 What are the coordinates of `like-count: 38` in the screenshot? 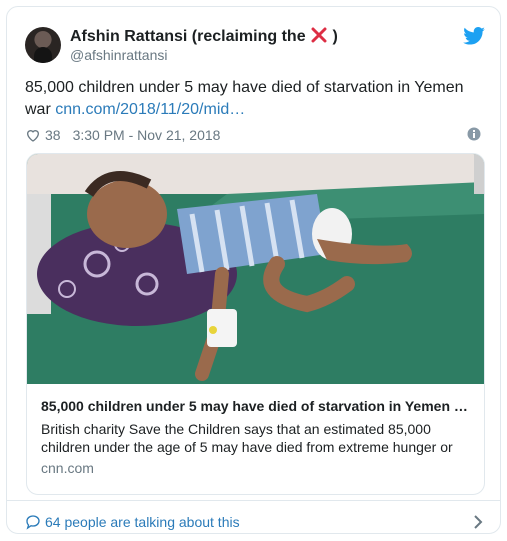 It's located at (53, 135).